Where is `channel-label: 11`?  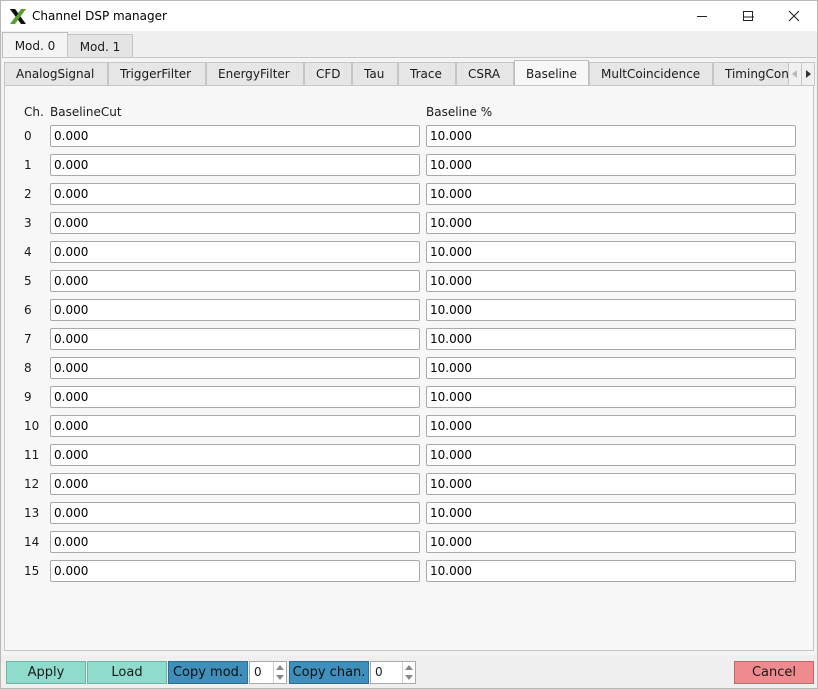 channel-label: 11 is located at coordinates (32, 455).